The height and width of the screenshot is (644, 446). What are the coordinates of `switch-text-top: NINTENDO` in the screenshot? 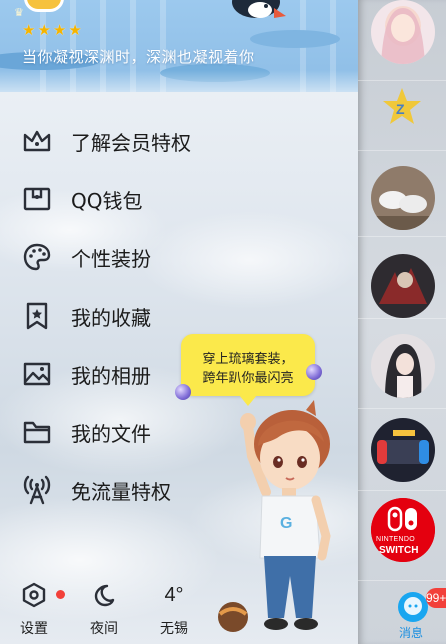 It's located at (395, 539).